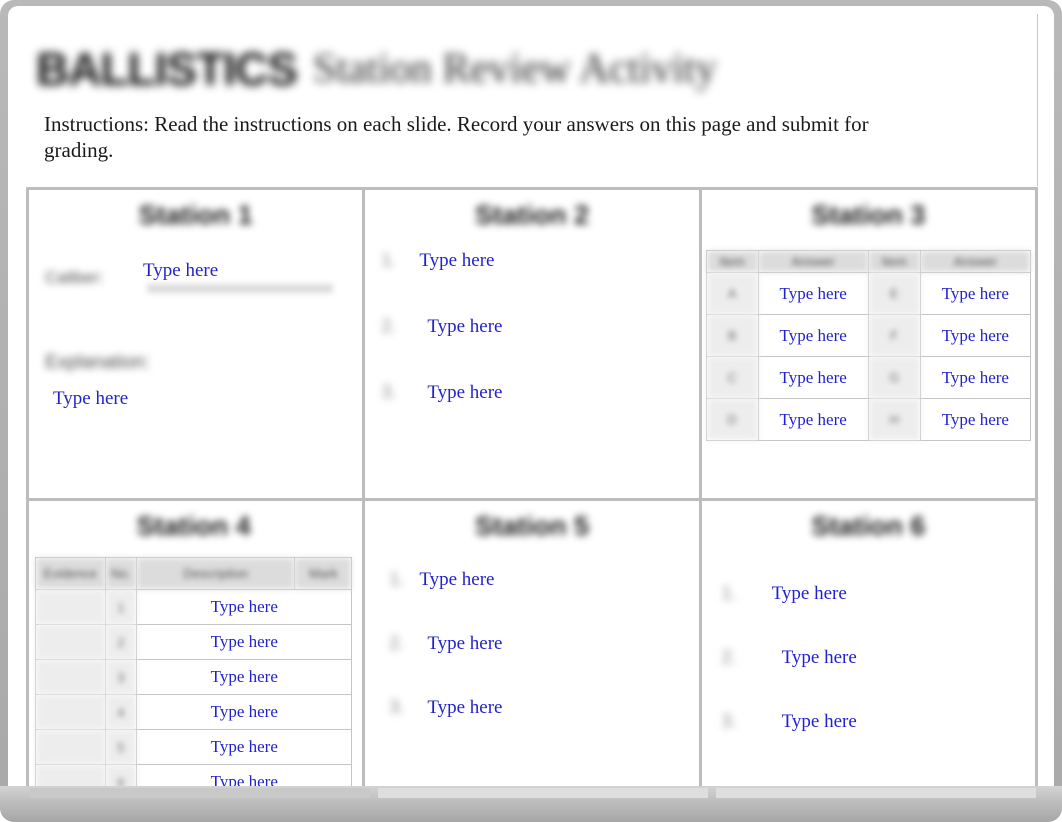 This screenshot has width=1062, height=822. What do you see at coordinates (121, 747) in the screenshot?
I see `station-4-row-5-c2: 5` at bounding box center [121, 747].